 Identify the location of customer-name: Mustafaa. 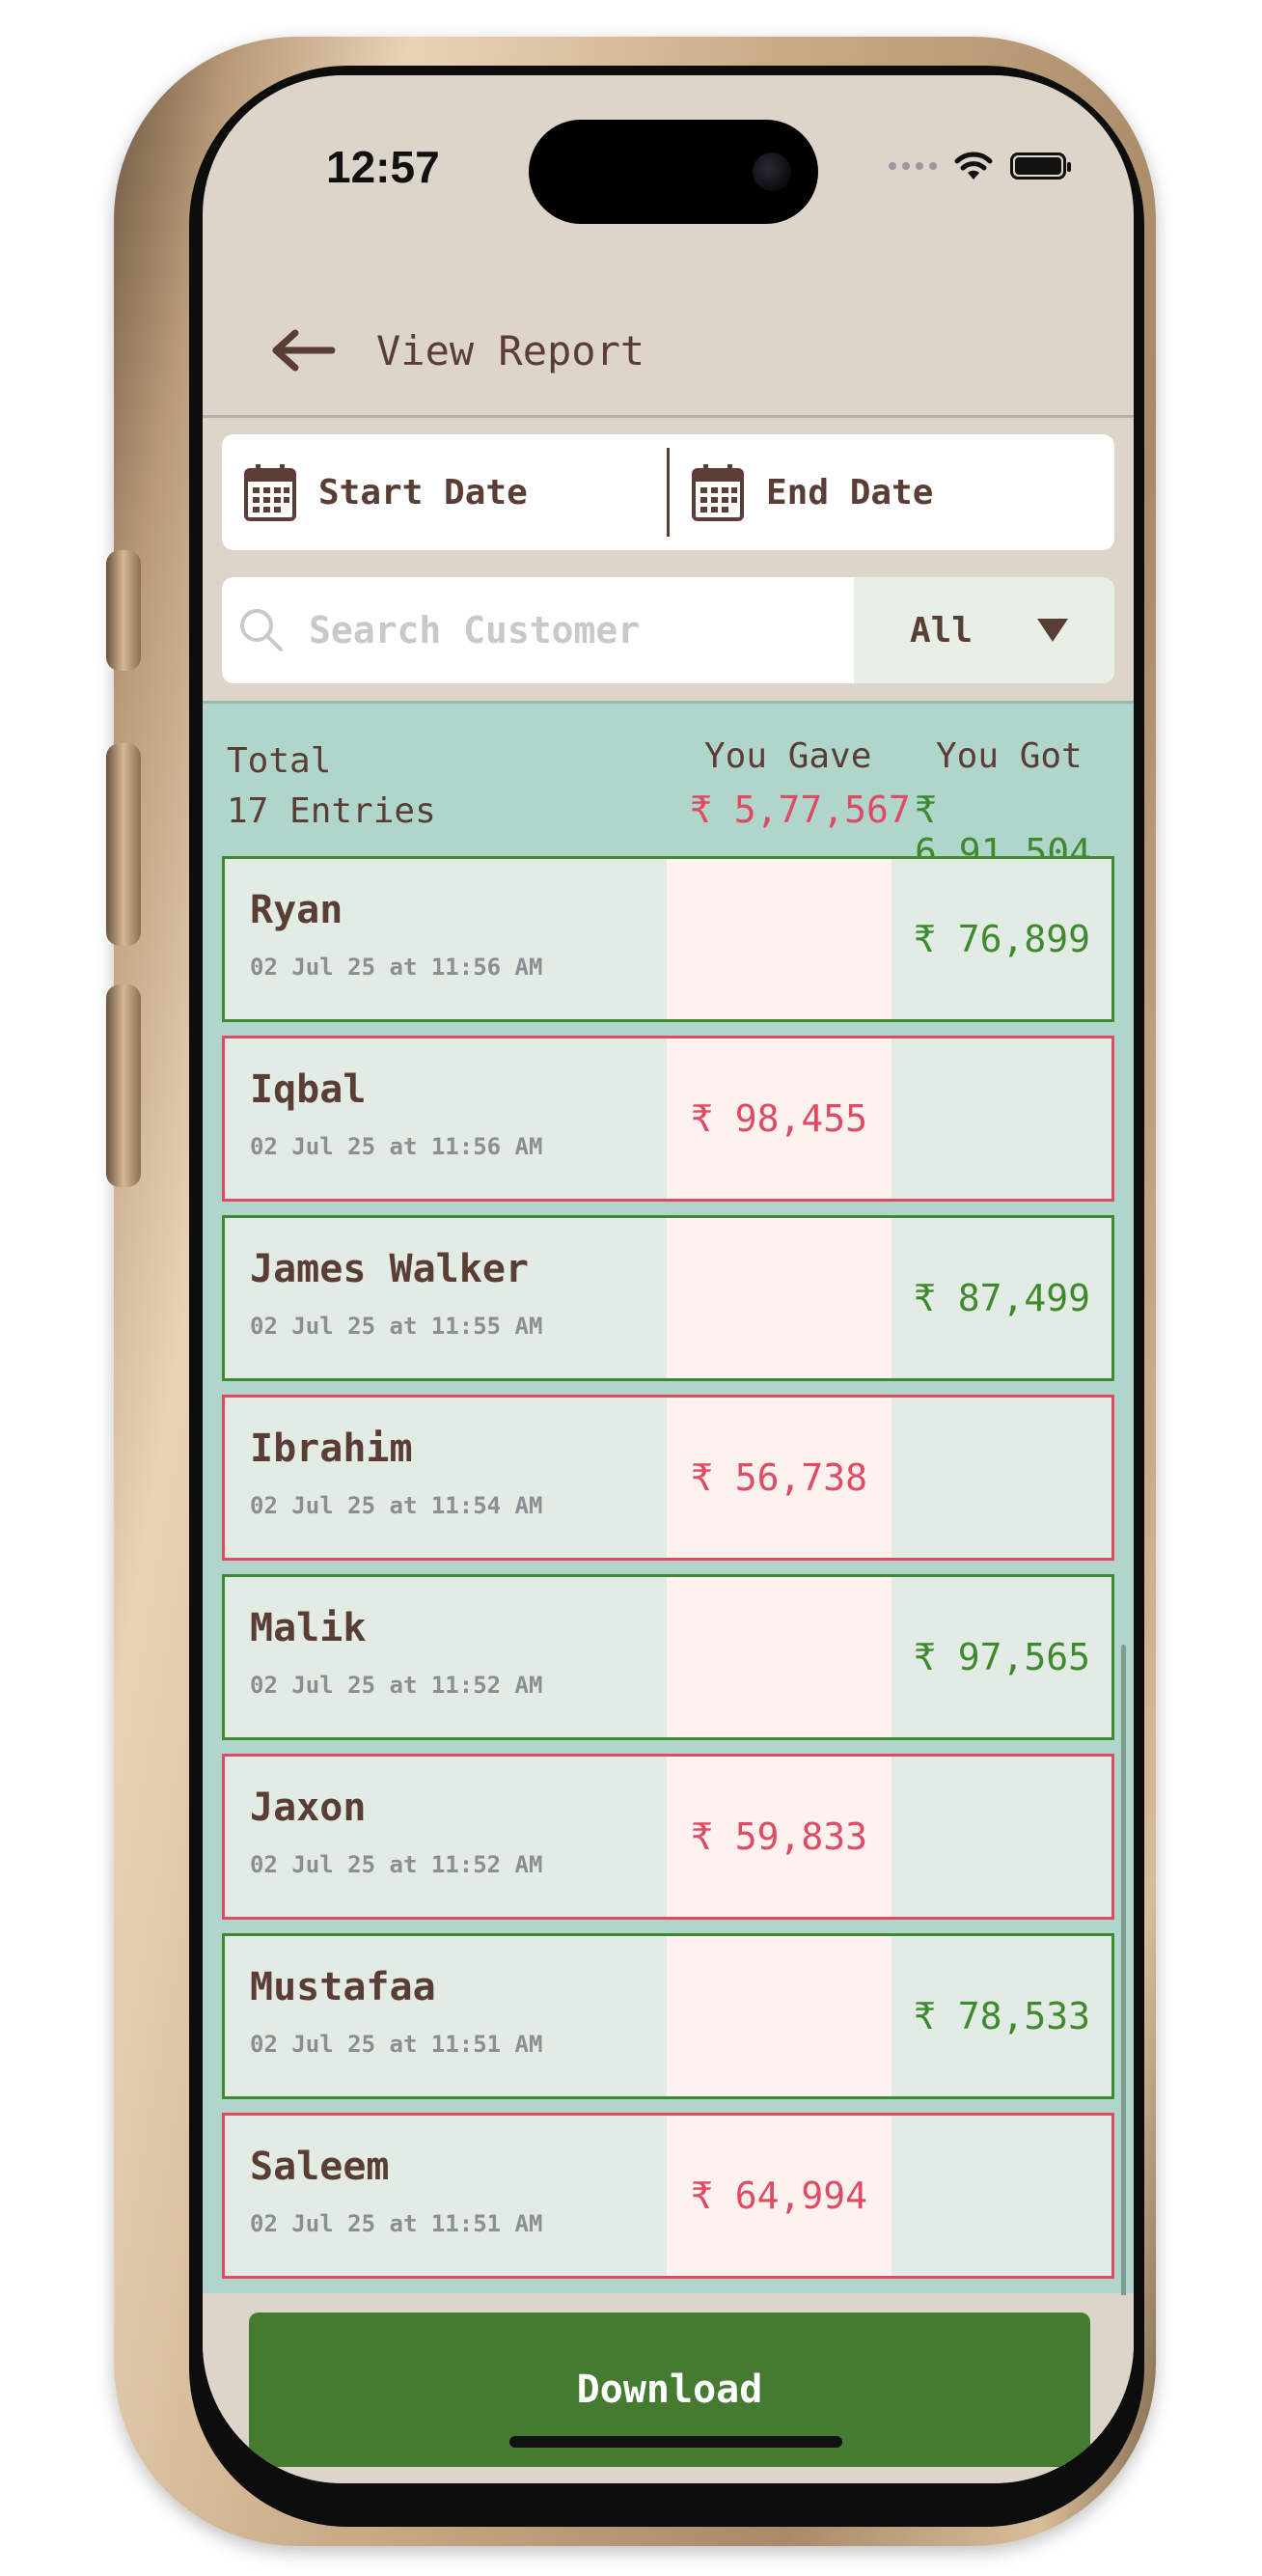
(343, 1987).